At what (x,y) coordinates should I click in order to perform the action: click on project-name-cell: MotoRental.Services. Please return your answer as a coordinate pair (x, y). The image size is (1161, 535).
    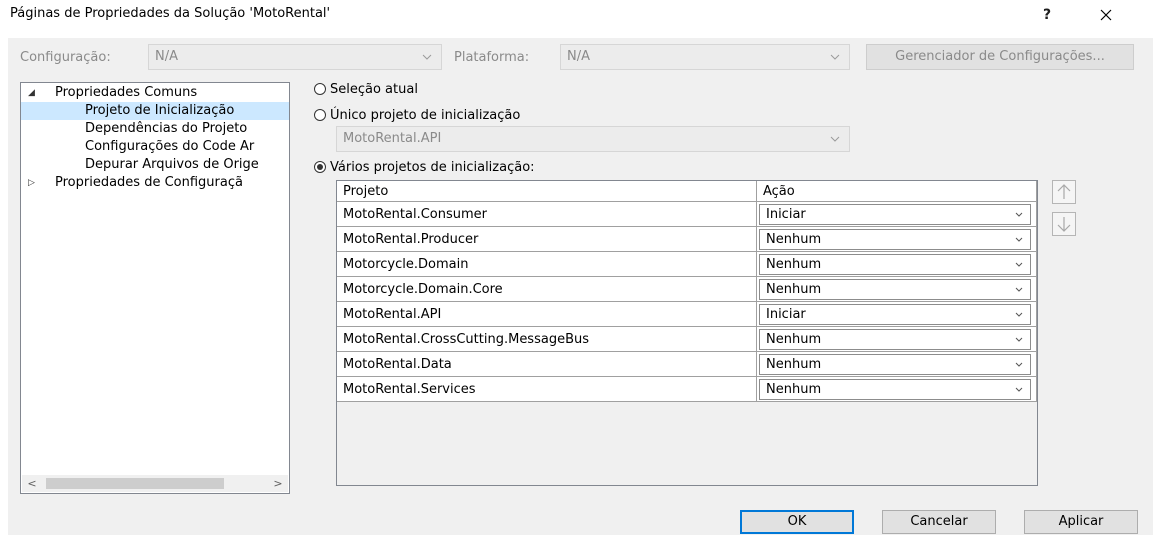
    Looking at the image, I should click on (547, 389).